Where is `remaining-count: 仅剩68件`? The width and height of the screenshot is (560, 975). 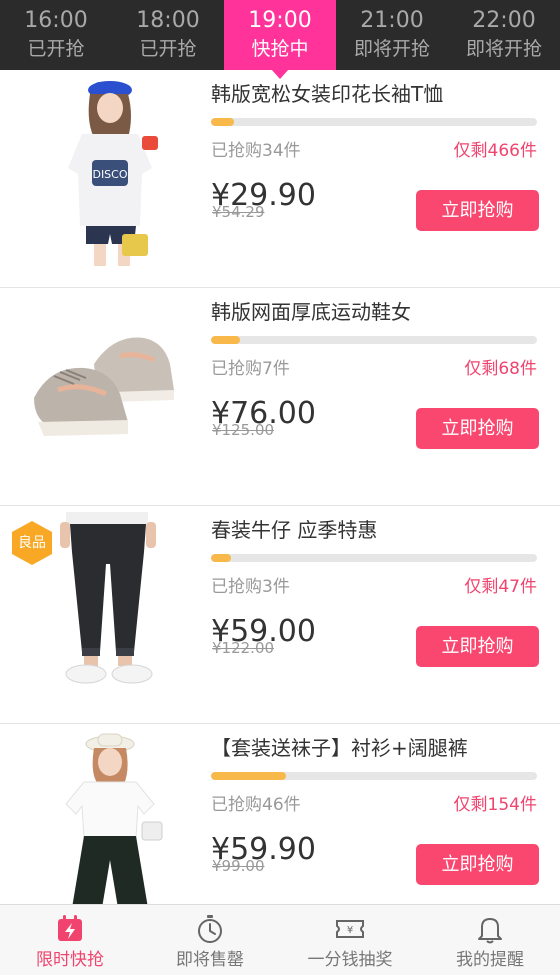
remaining-count: 仅剩68件 is located at coordinates (500, 369).